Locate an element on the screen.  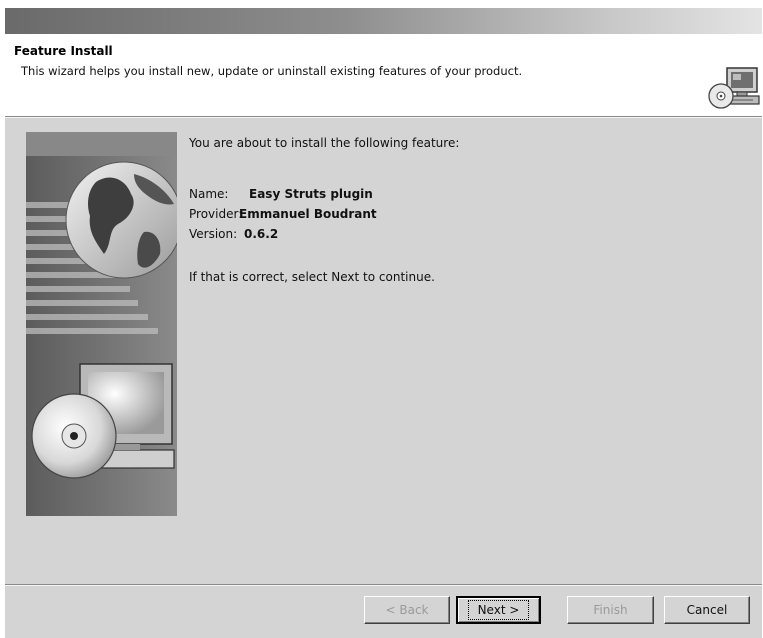
feature-name-row: Name: Easy Struts plugin is located at coordinates (281, 194).